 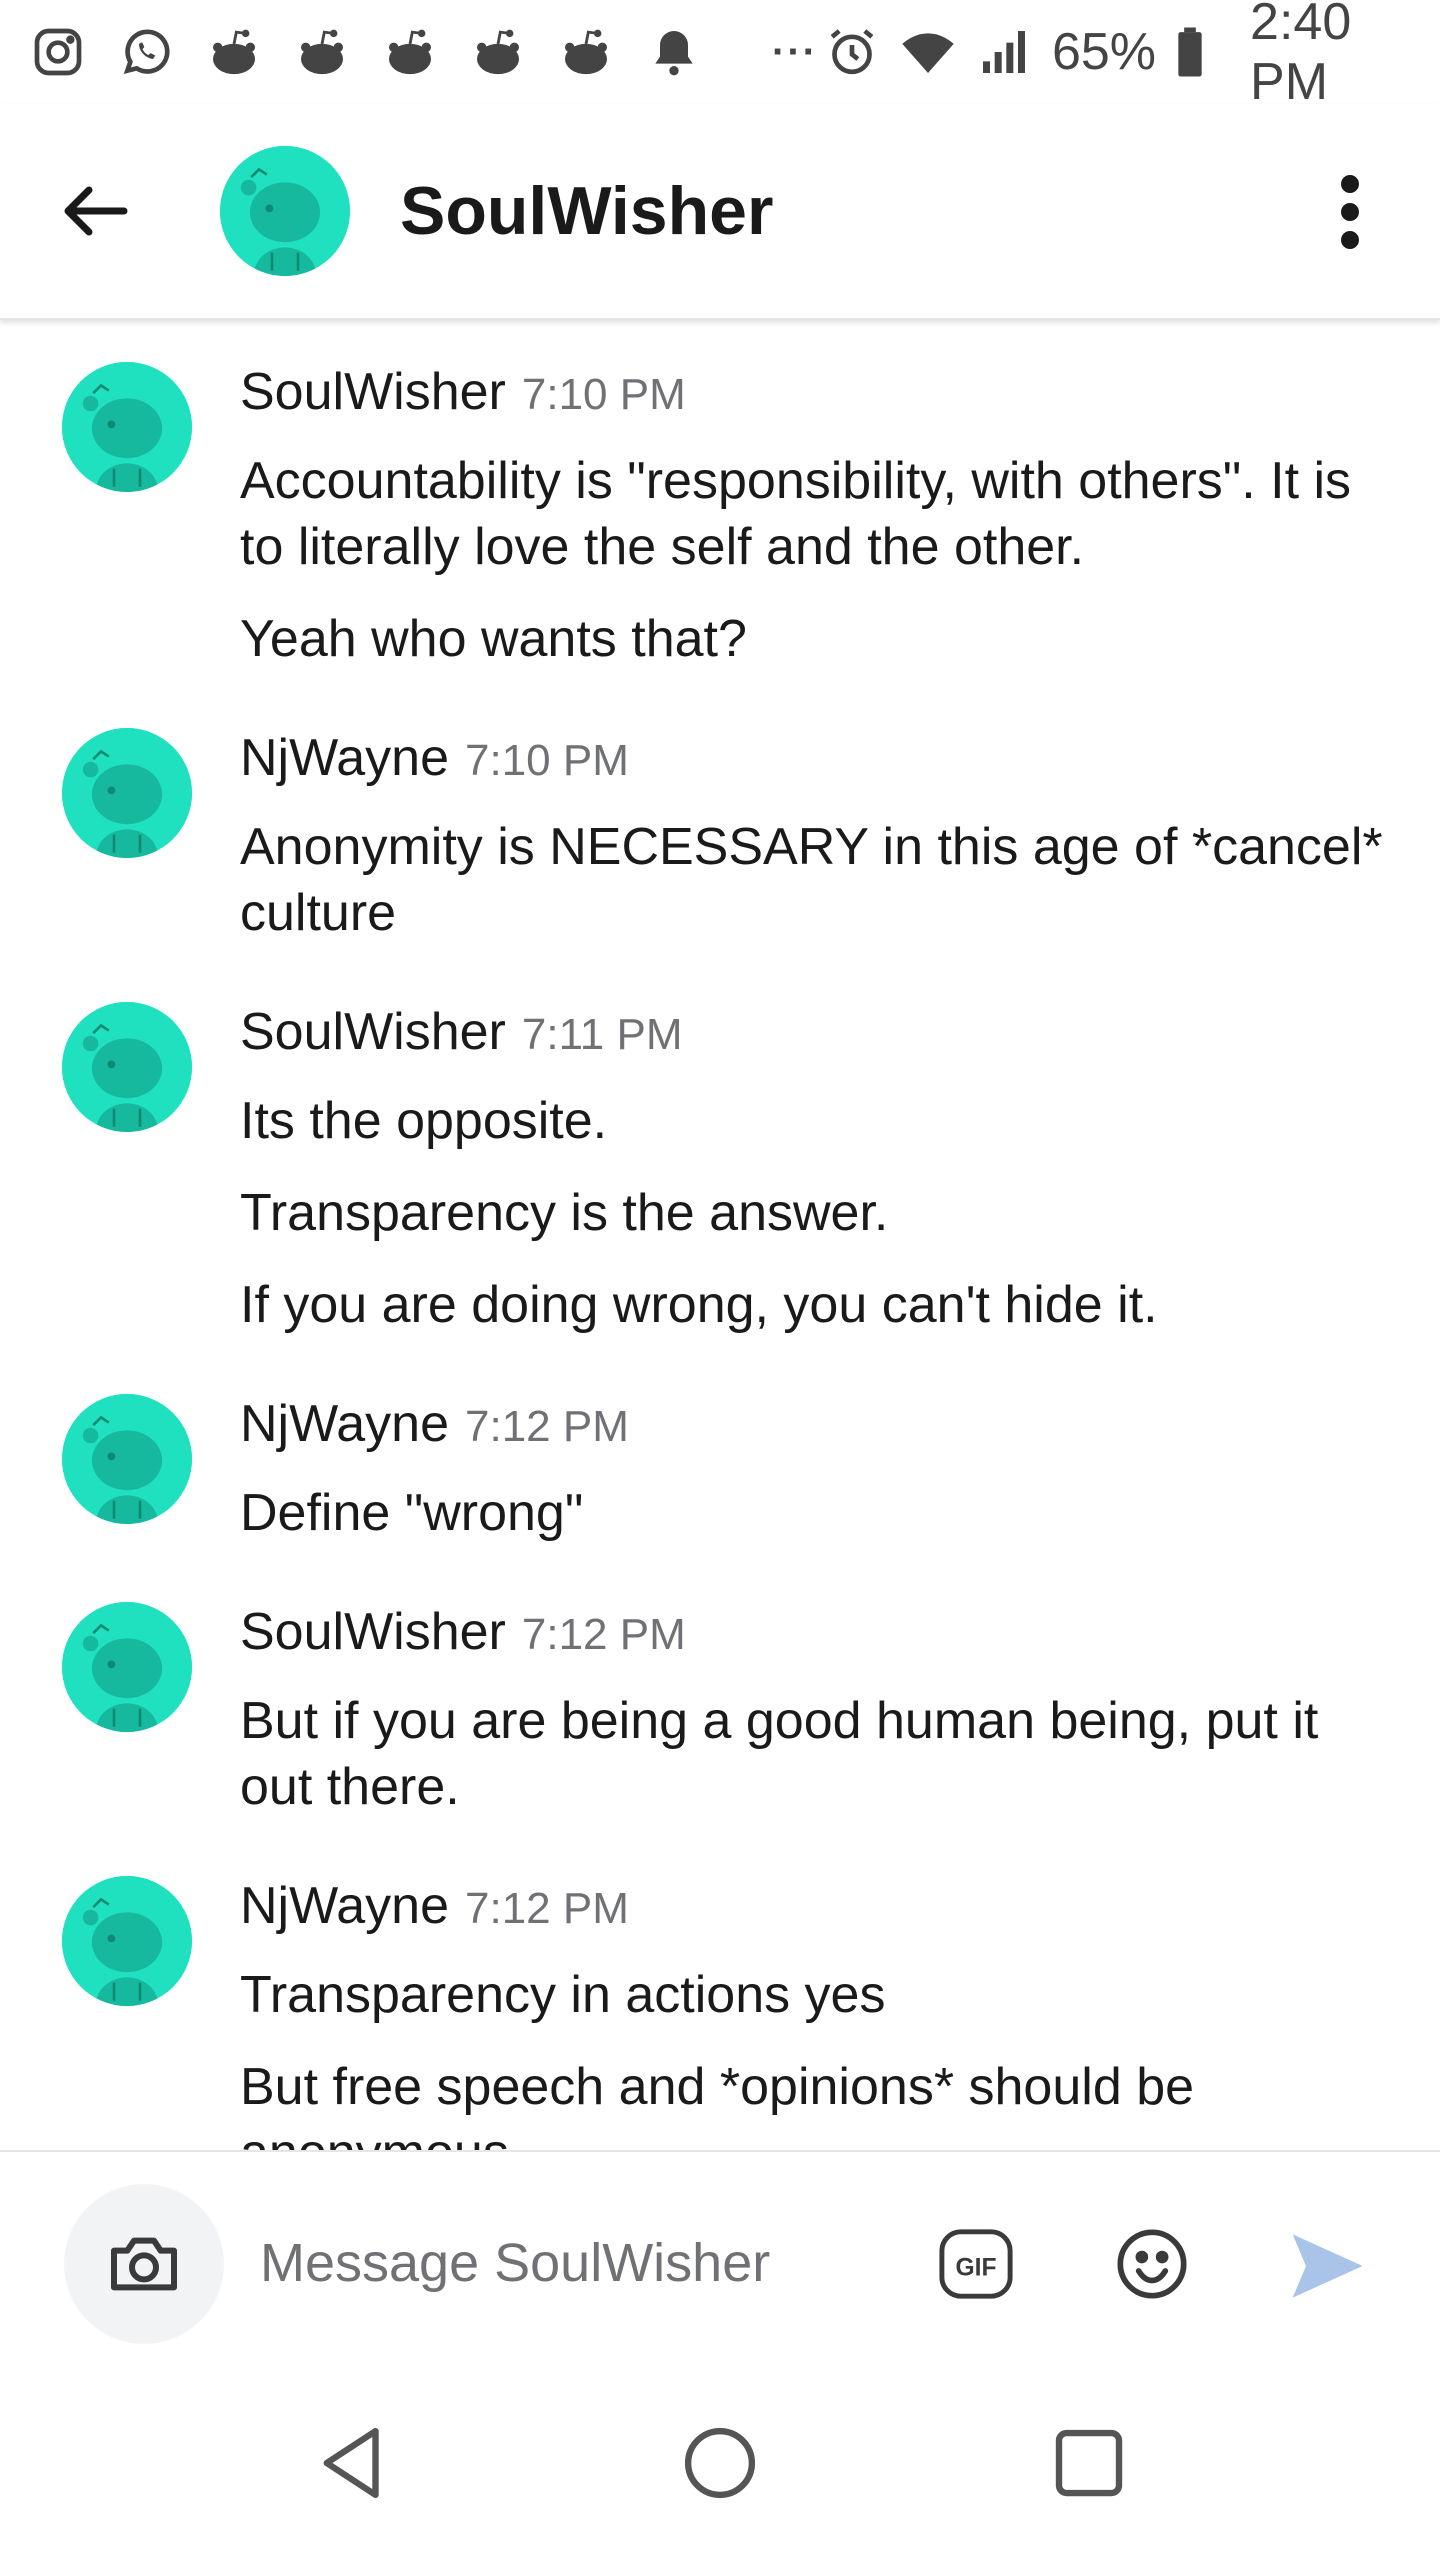 I want to click on message-text: Define "wrong", so click(x=412, y=1513).